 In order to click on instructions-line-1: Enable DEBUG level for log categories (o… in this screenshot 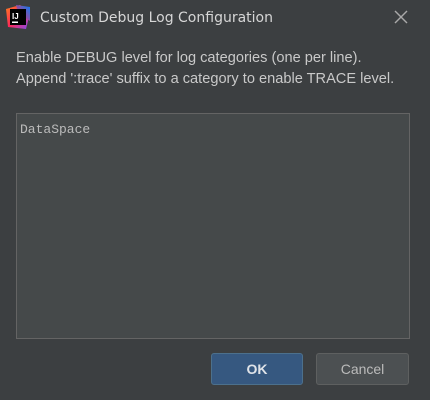, I will do `click(189, 58)`.